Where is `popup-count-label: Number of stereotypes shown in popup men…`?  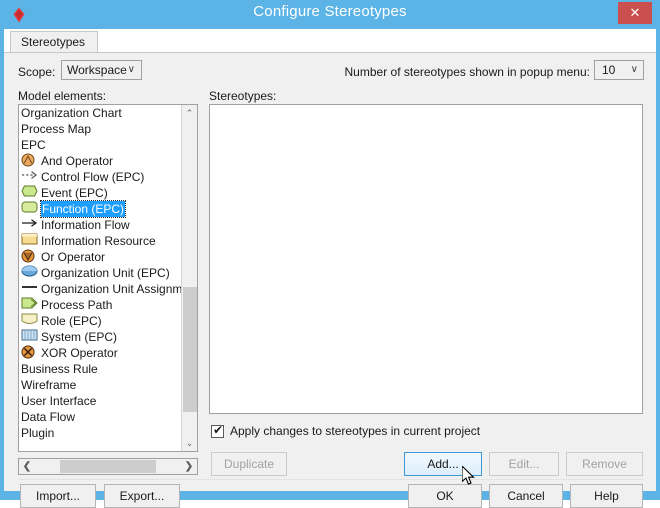 popup-count-label: Number of stereotypes shown in popup men… is located at coordinates (467, 72).